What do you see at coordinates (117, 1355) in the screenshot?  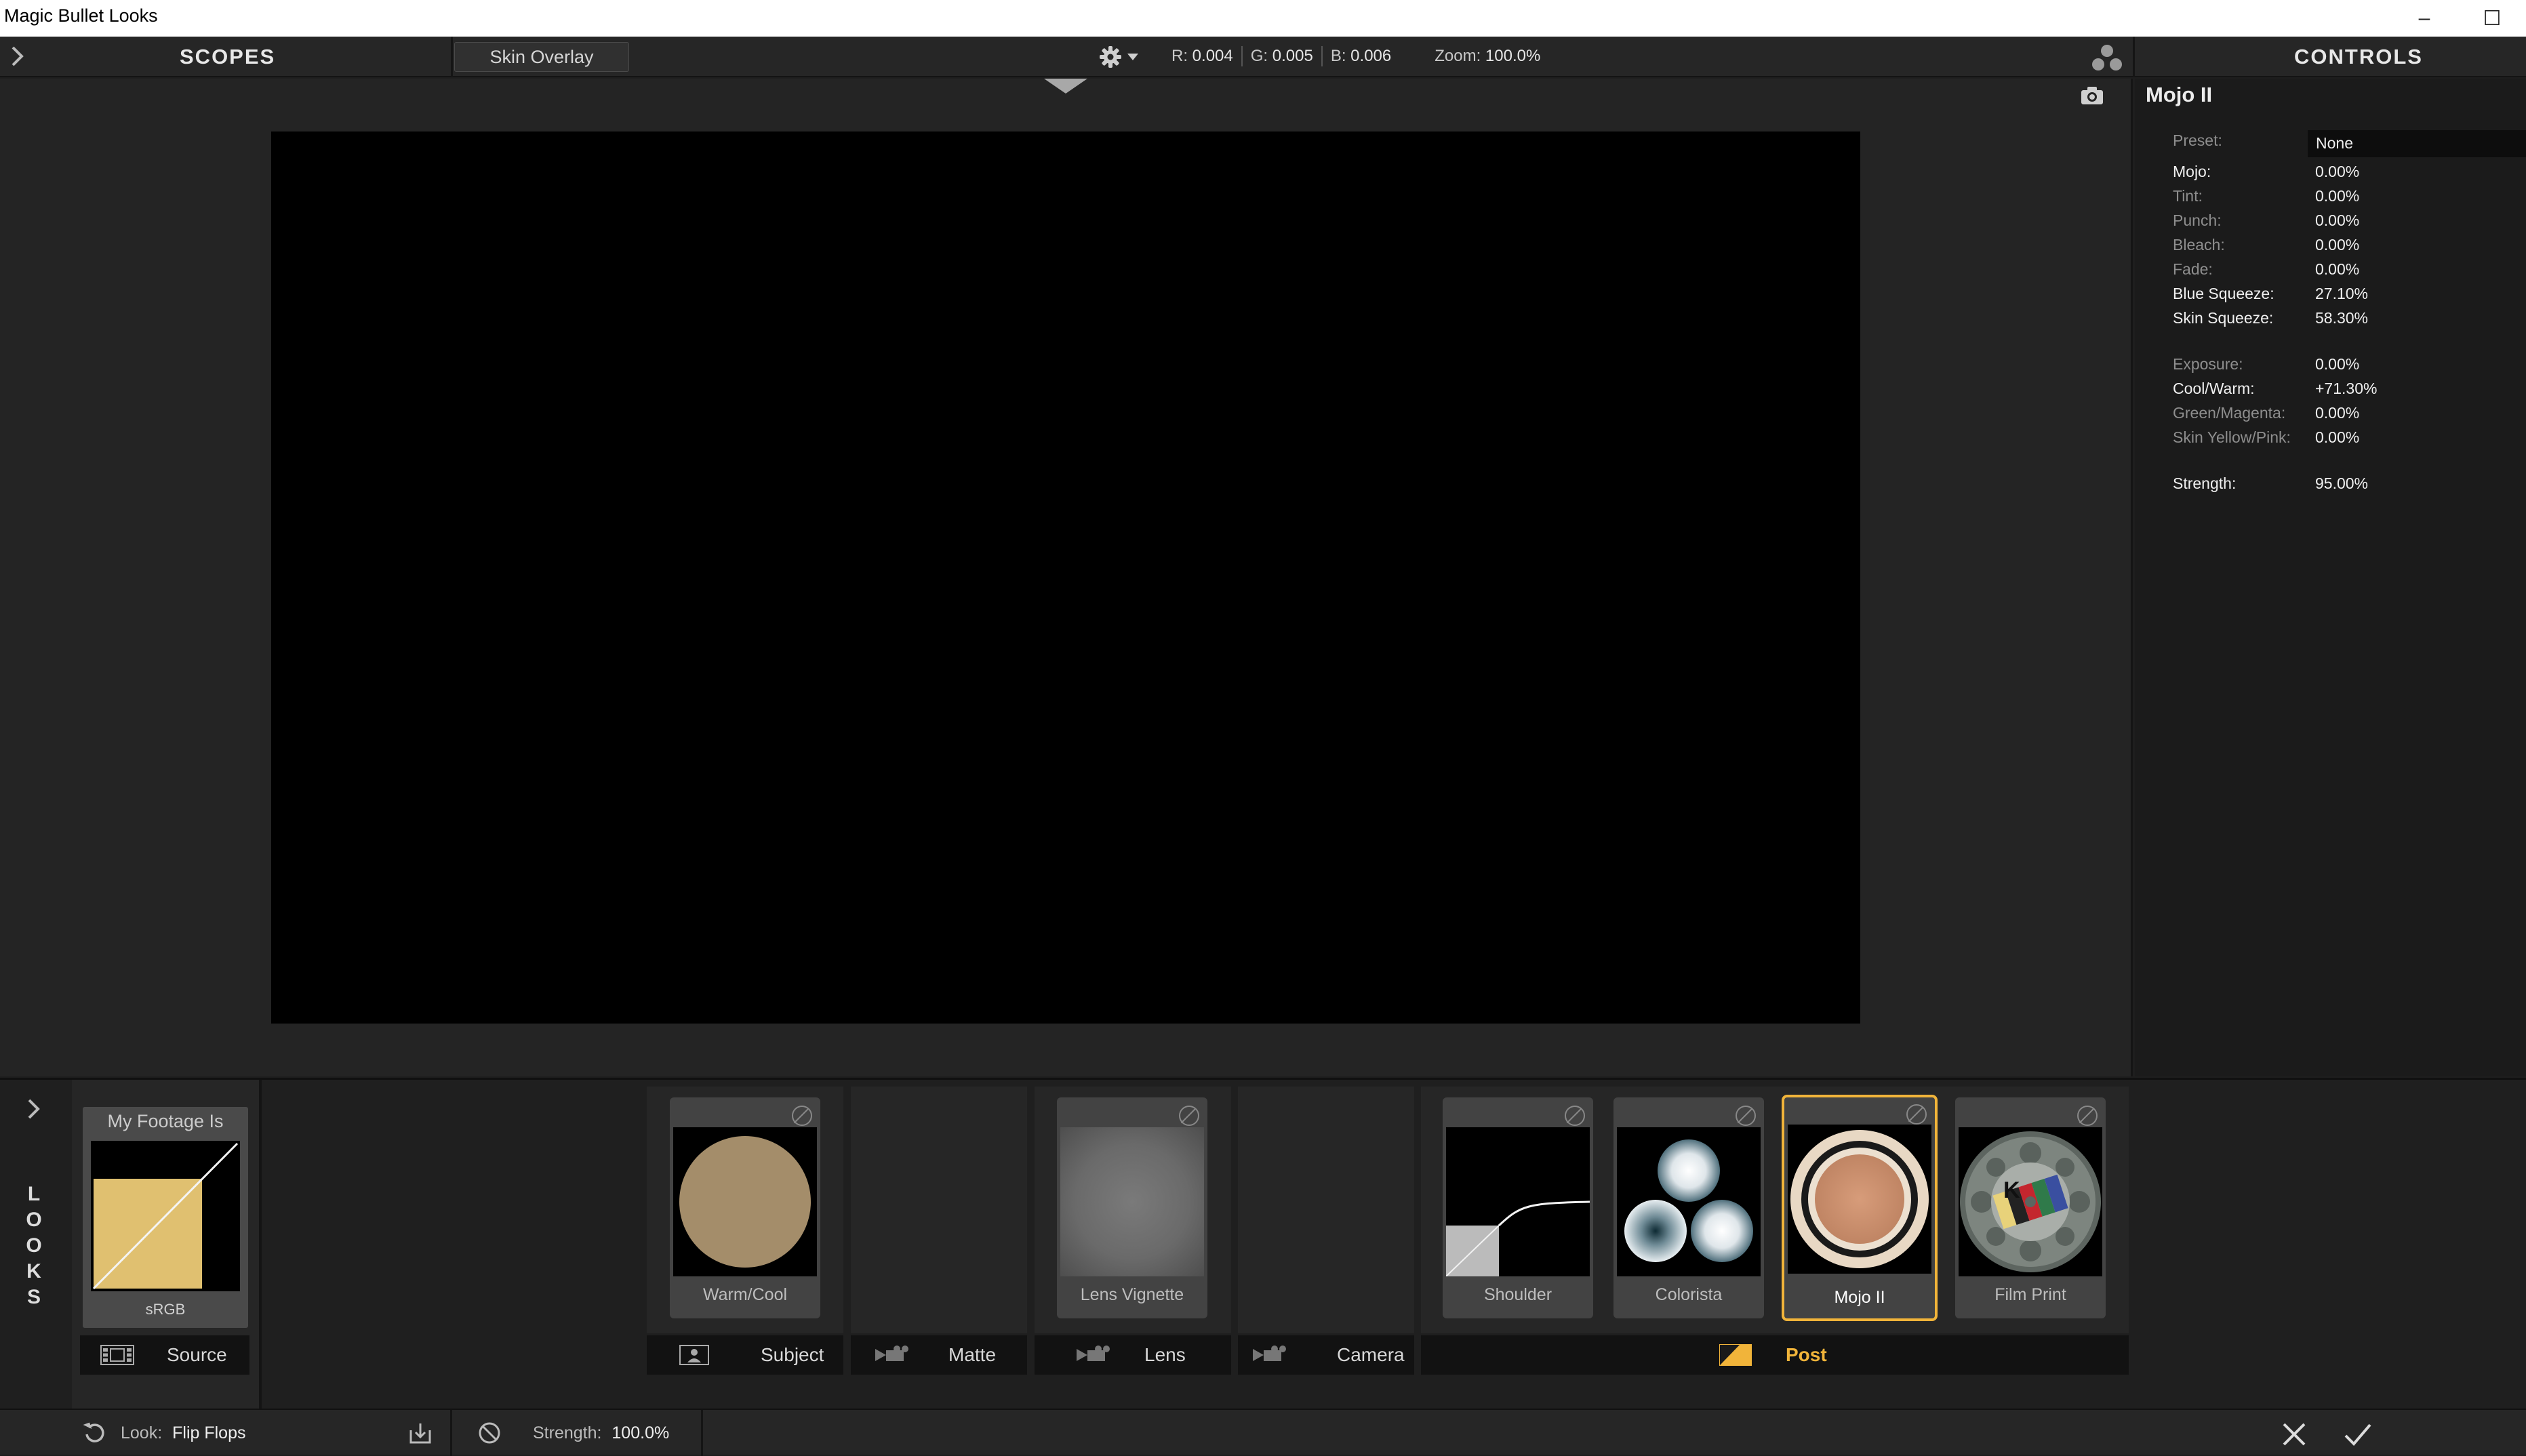 I see `film-strip-icon` at bounding box center [117, 1355].